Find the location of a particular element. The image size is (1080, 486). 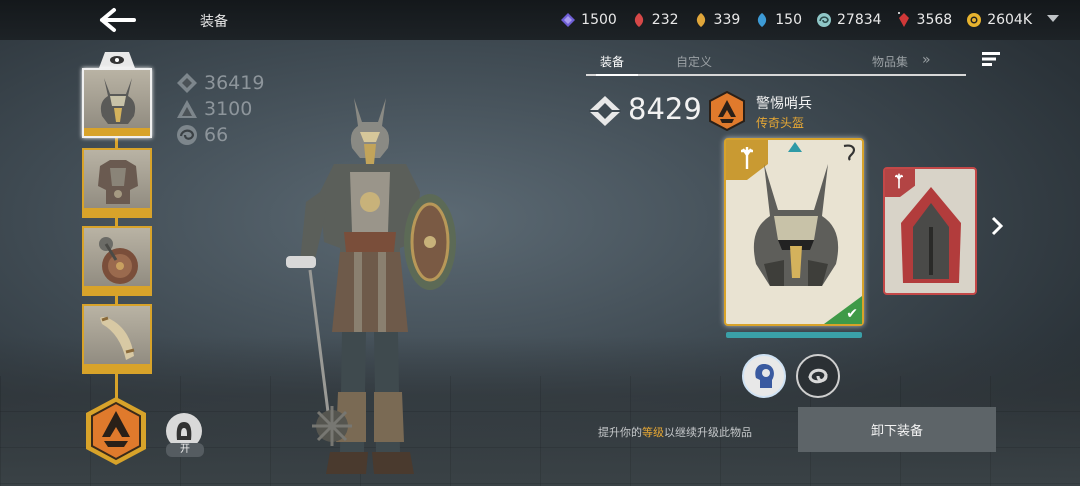

shield-mace-icon is located at coordinates (118, 260).